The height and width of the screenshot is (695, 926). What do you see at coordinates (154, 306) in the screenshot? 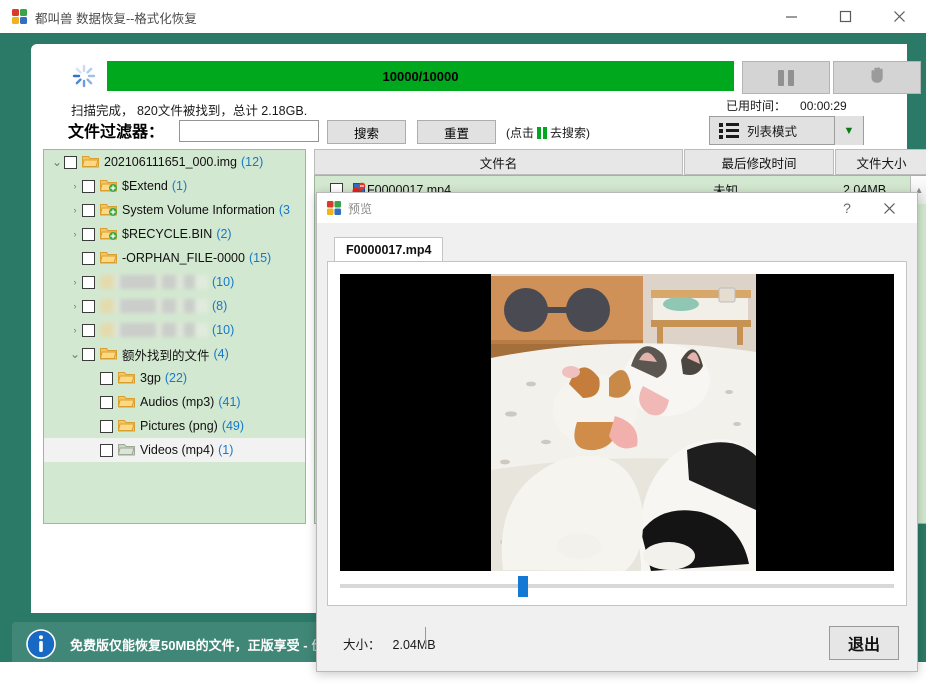
I see `redacted-folder-name` at bounding box center [154, 306].